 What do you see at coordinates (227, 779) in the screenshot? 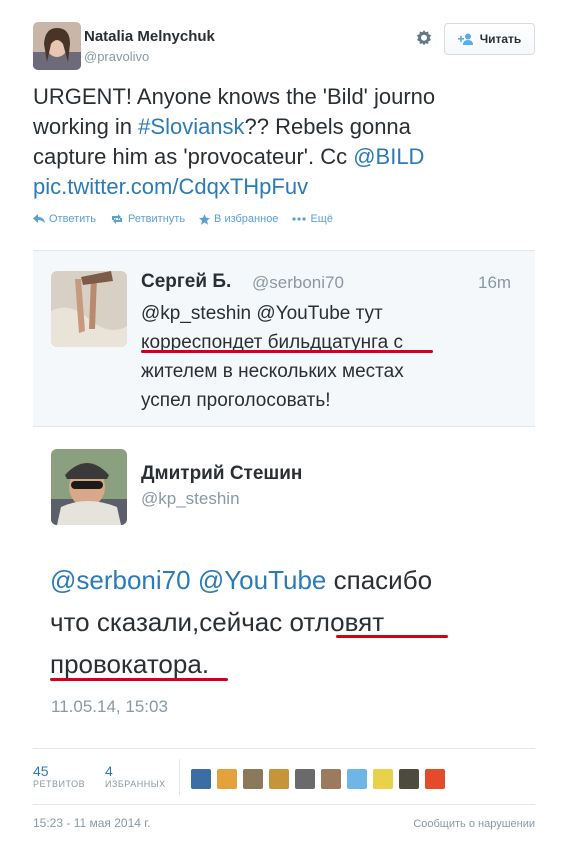
I see `avatar-2-icon` at bounding box center [227, 779].